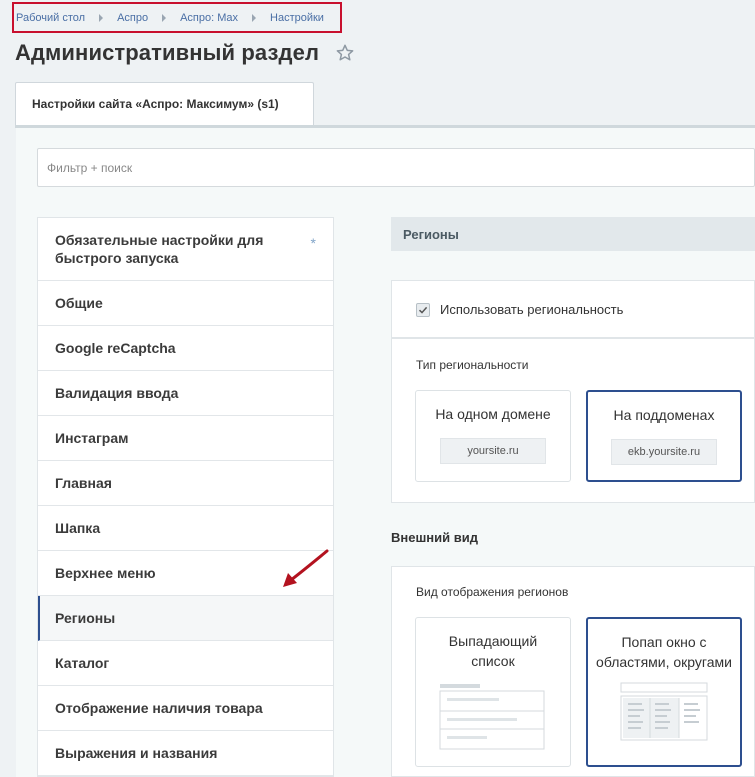 This screenshot has height=777, width=755. What do you see at coordinates (664, 436) in the screenshot?
I see `regionality-option-subdomains: На поддоменах ekb.yoursite.ru` at bounding box center [664, 436].